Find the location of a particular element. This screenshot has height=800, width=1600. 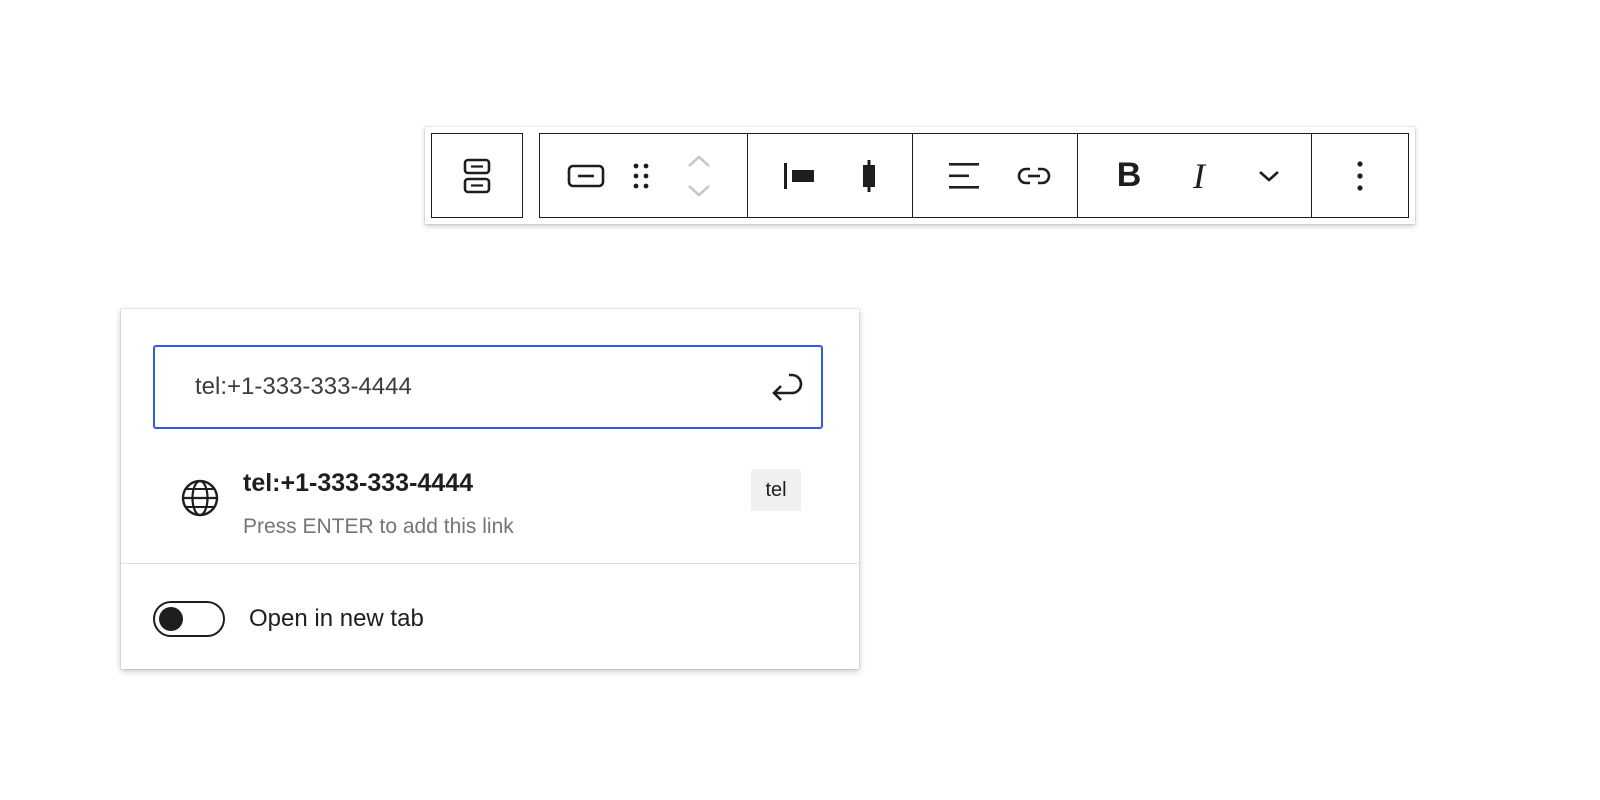

justify-left-button is located at coordinates (799, 175).